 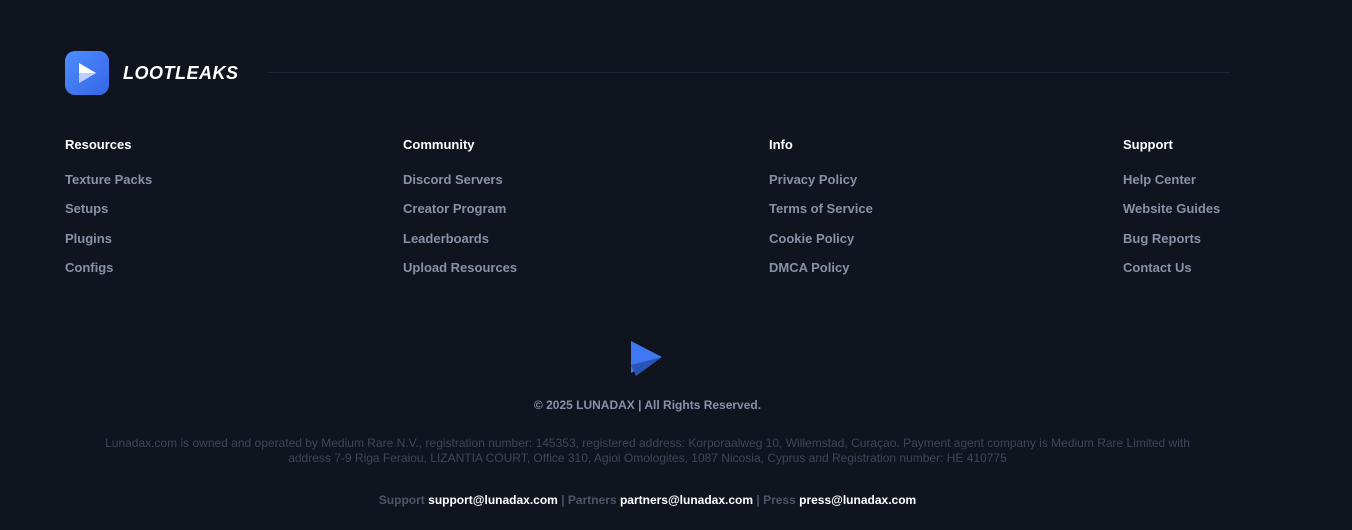 I want to click on footer-link-terms-of-service: Terms of Service, so click(x=821, y=209).